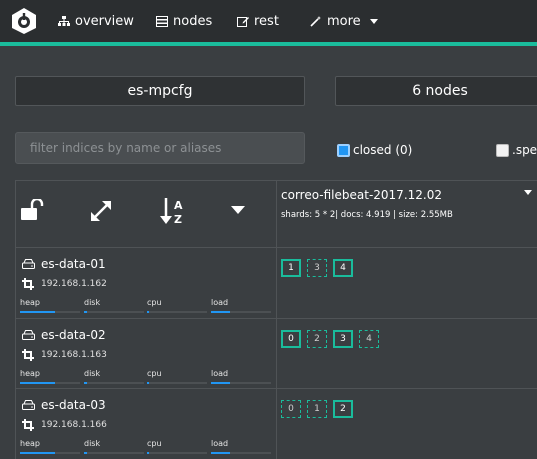  Describe the element at coordinates (238, 210) in the screenshot. I see `caret-down-icon` at that location.